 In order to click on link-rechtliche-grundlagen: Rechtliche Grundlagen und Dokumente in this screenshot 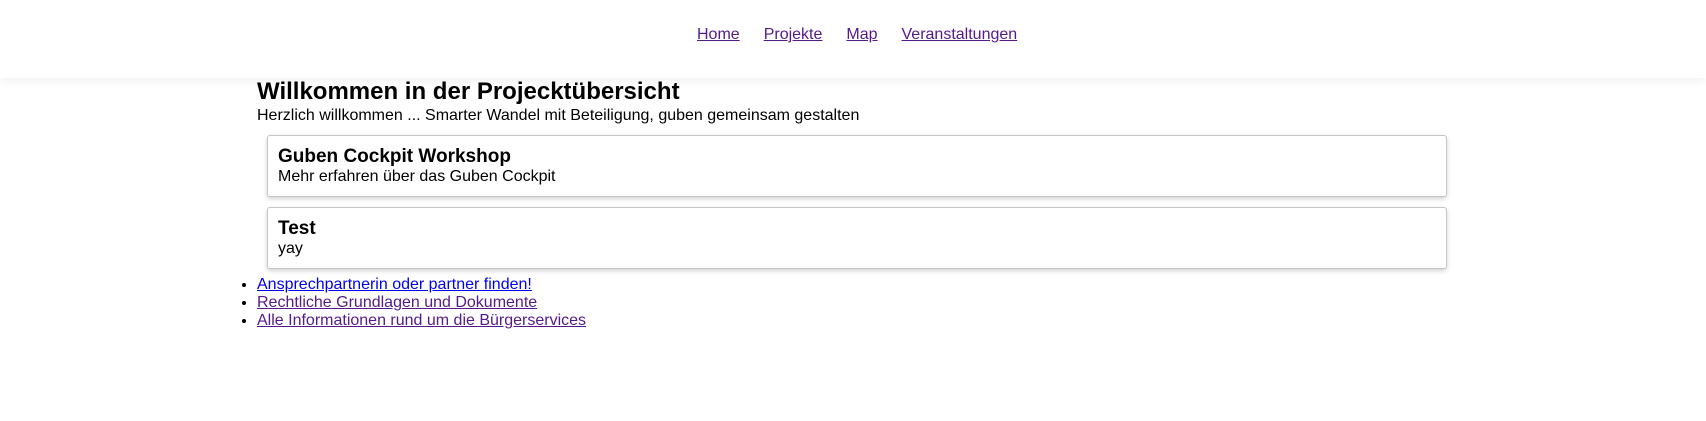, I will do `click(397, 302)`.